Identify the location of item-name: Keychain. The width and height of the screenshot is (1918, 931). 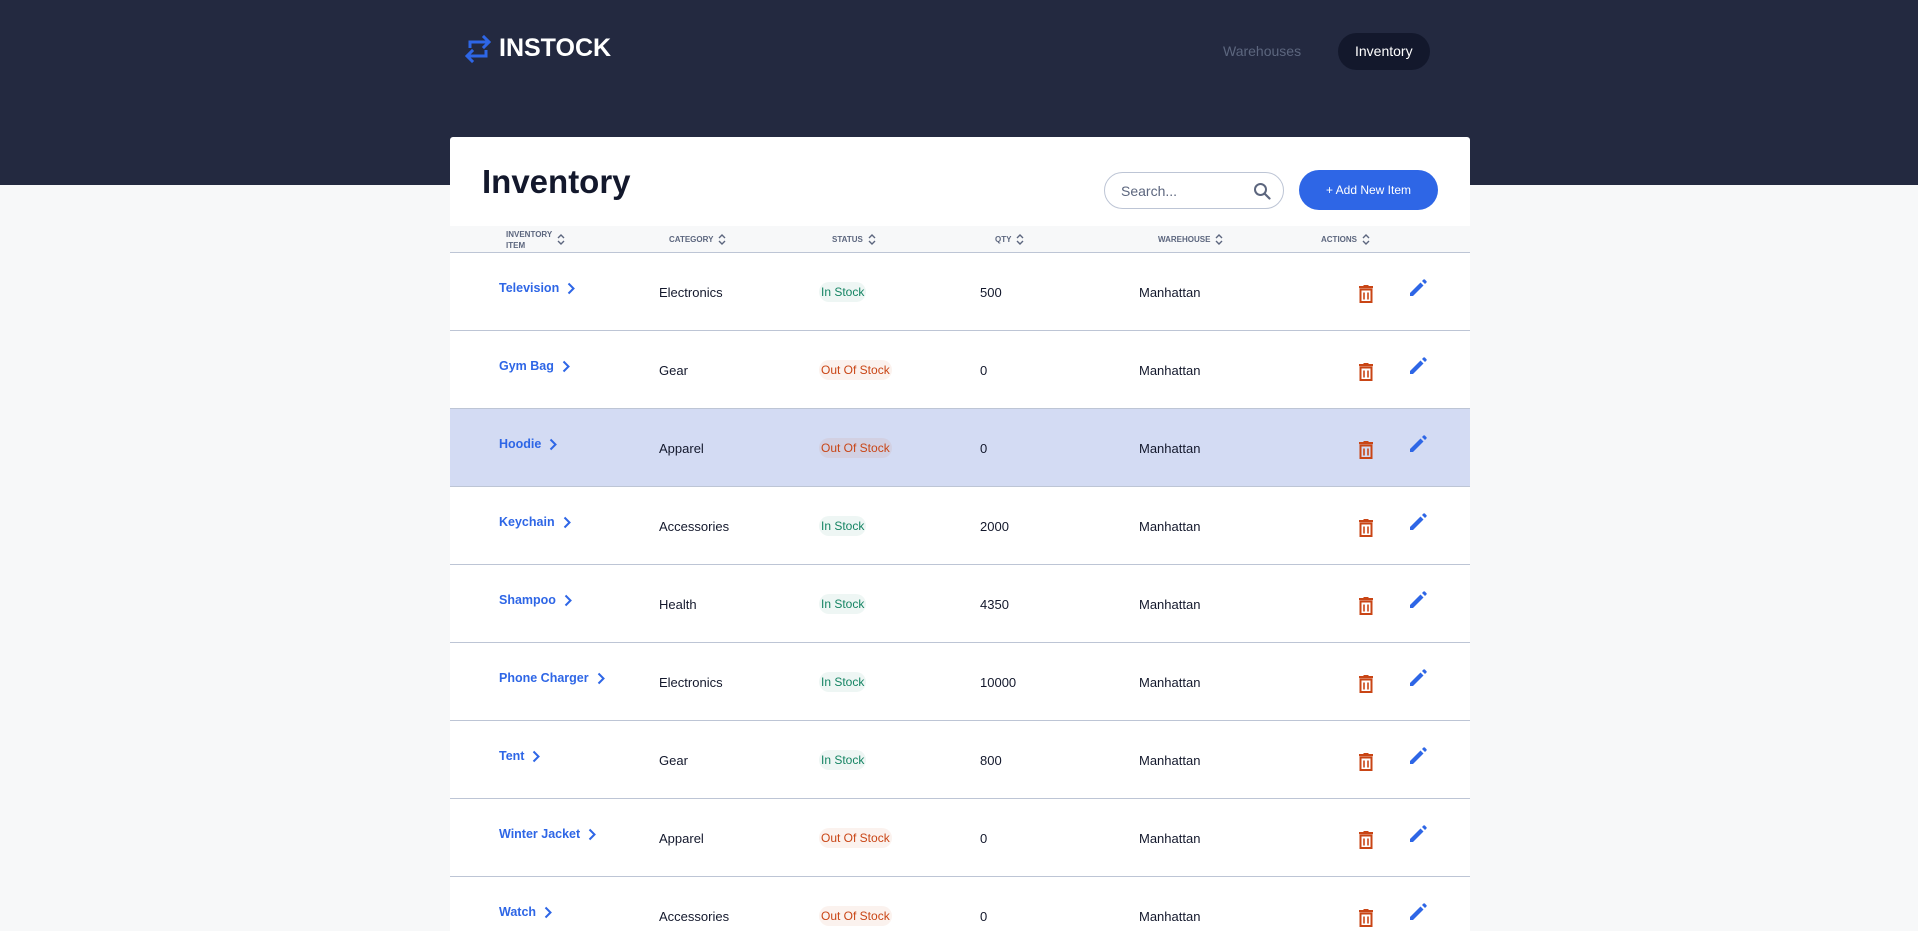
(527, 522).